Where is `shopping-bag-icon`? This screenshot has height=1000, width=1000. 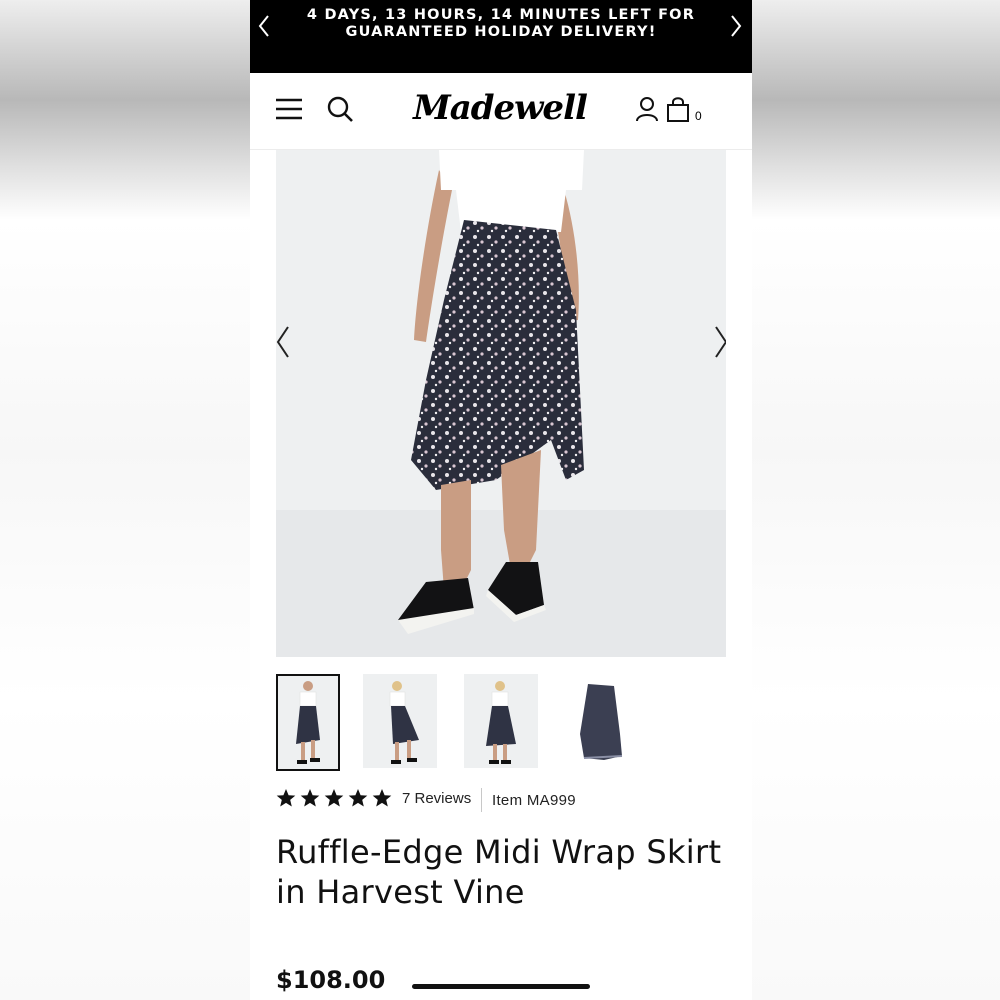
shopping-bag-icon is located at coordinates (678, 109).